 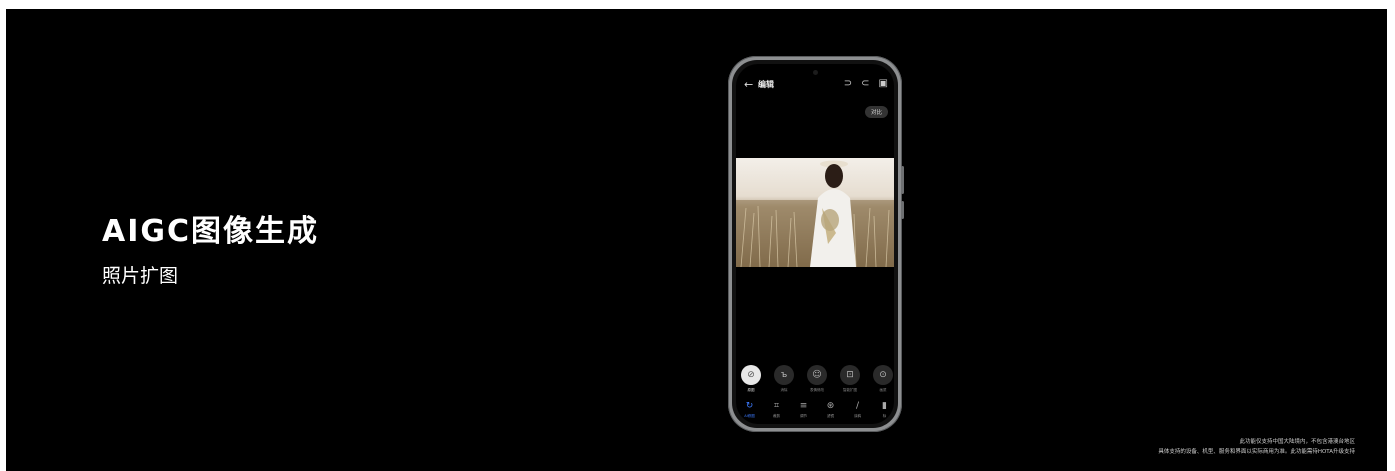 I want to click on tool-expression: ☺ 表情修改, so click(x=817, y=379).